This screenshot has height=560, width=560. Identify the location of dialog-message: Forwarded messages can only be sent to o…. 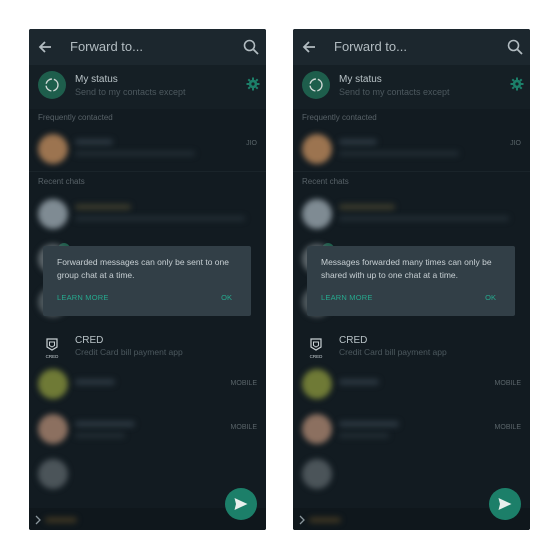
(143, 268).